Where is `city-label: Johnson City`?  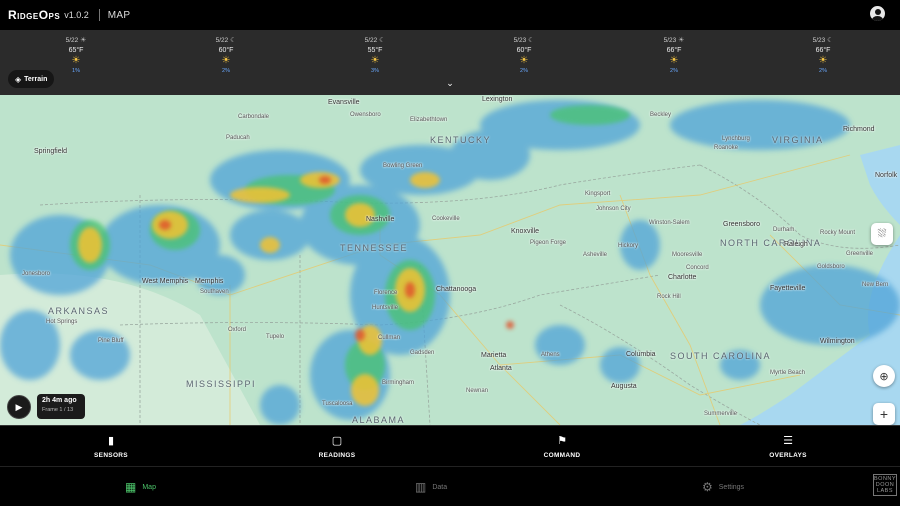 city-label: Johnson City is located at coordinates (613, 209).